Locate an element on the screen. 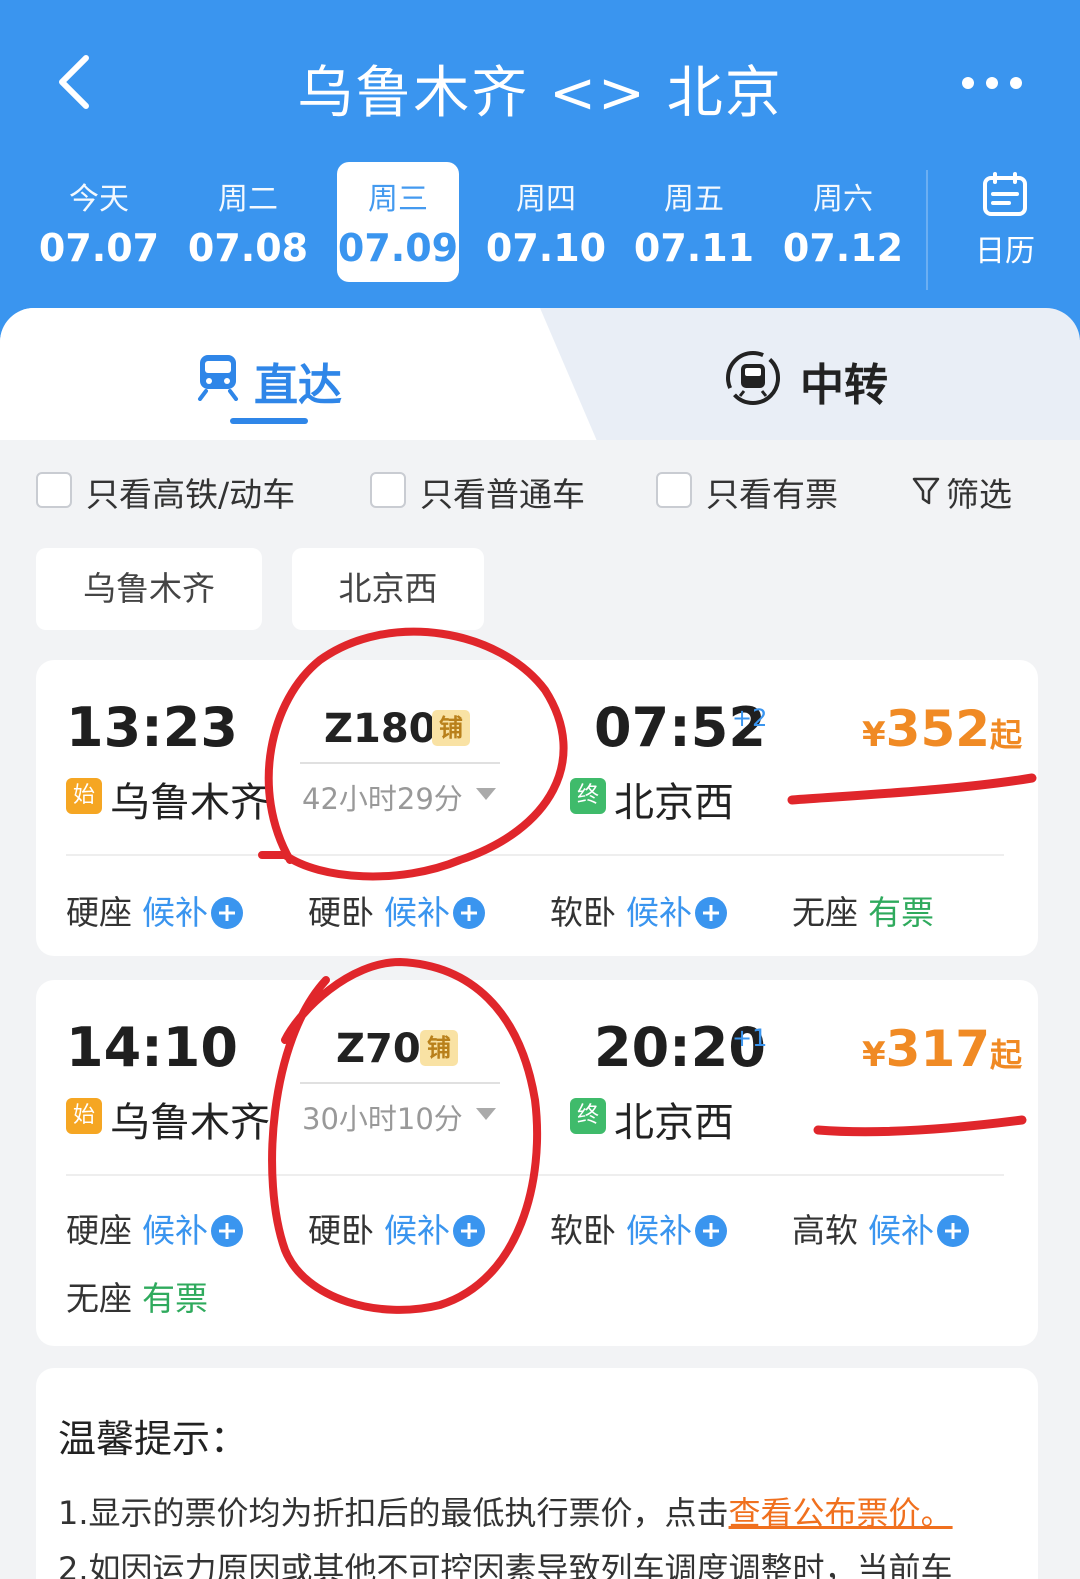 This screenshot has width=1080, height=1579. date-label: 07.09 is located at coordinates (398, 248).